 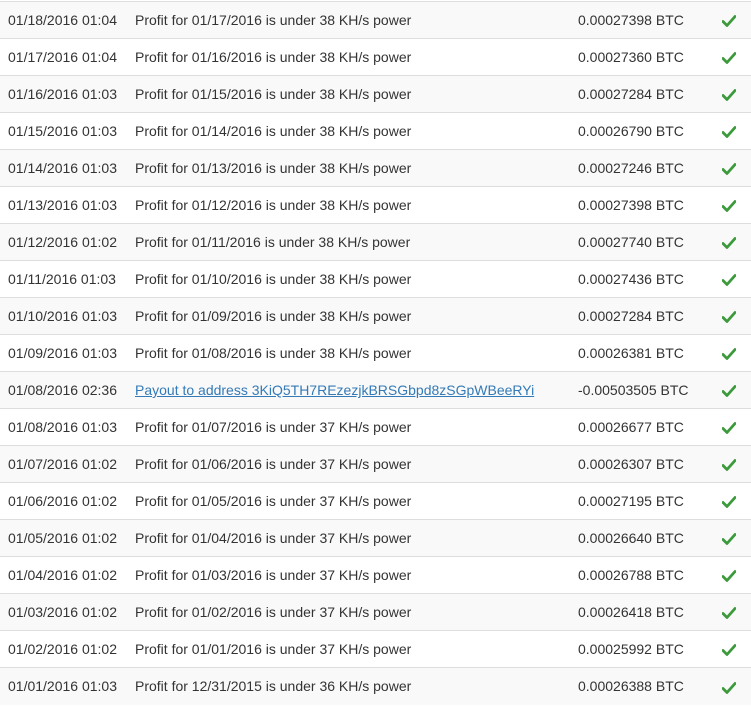 What do you see at coordinates (67, 353) in the screenshot?
I see `transaction-date: 01/09/2016 01:03` at bounding box center [67, 353].